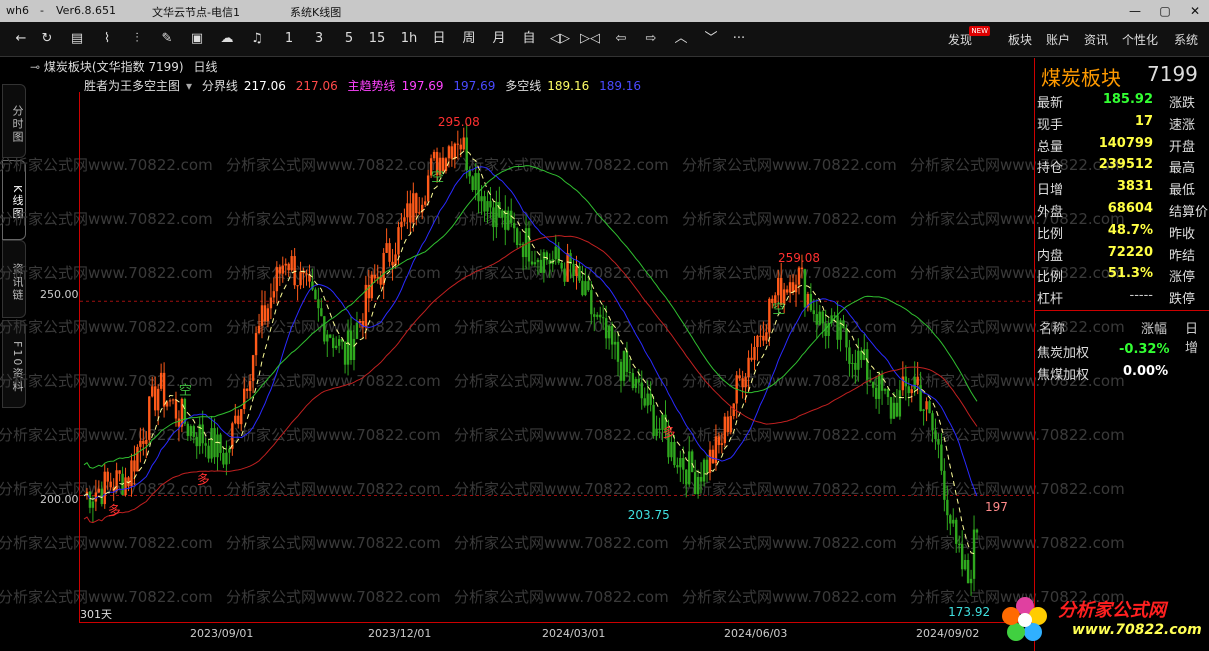 The image size is (1209, 651). What do you see at coordinates (1130, 274) in the screenshot?
I see `quote-value: 51.3%` at bounding box center [1130, 274].